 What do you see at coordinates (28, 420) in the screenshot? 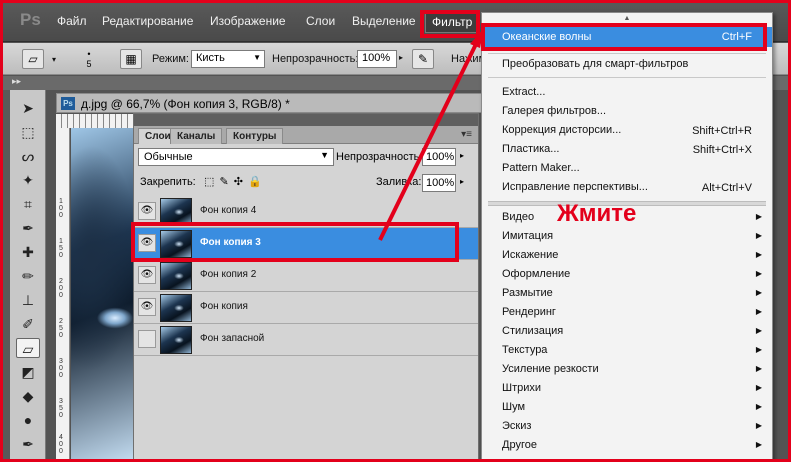
I see `dodge-tool-icon: ●` at bounding box center [28, 420].